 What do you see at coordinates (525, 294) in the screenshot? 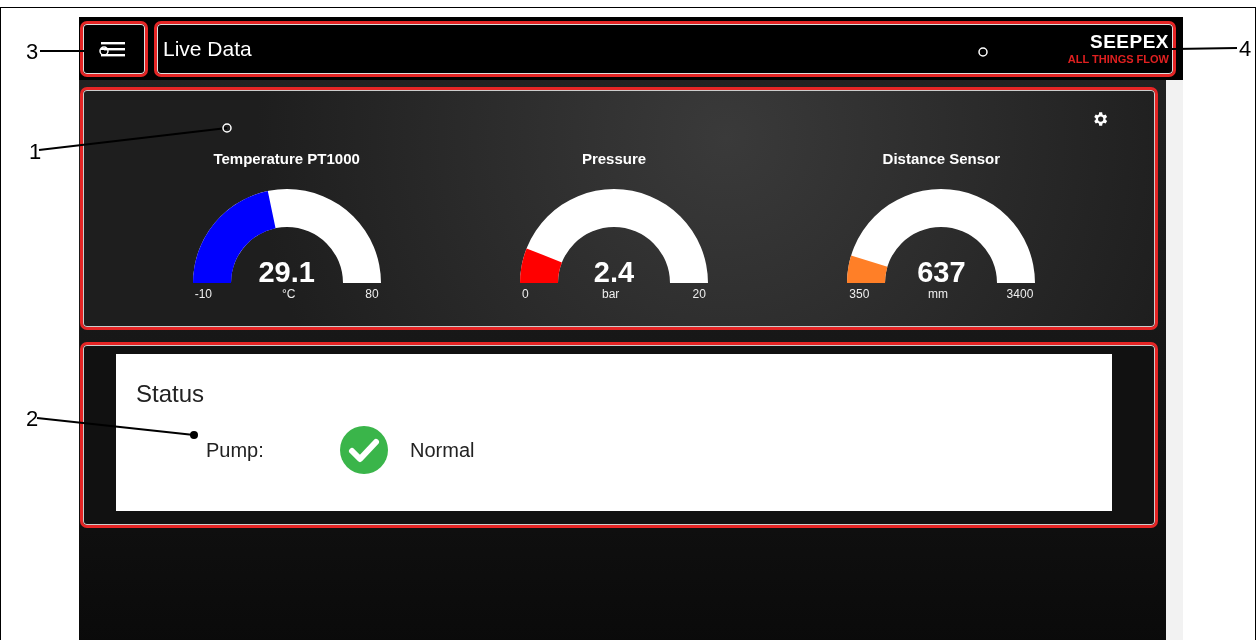
I see `gauge-min: 0` at bounding box center [525, 294].